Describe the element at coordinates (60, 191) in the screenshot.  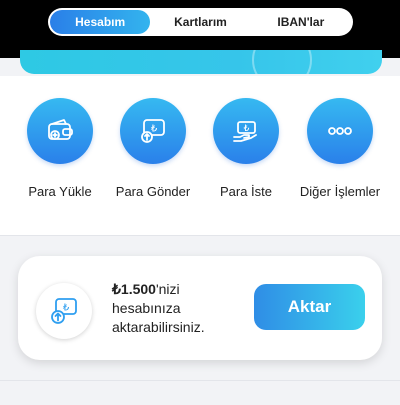
I see `action-label: Para Yükle` at that location.